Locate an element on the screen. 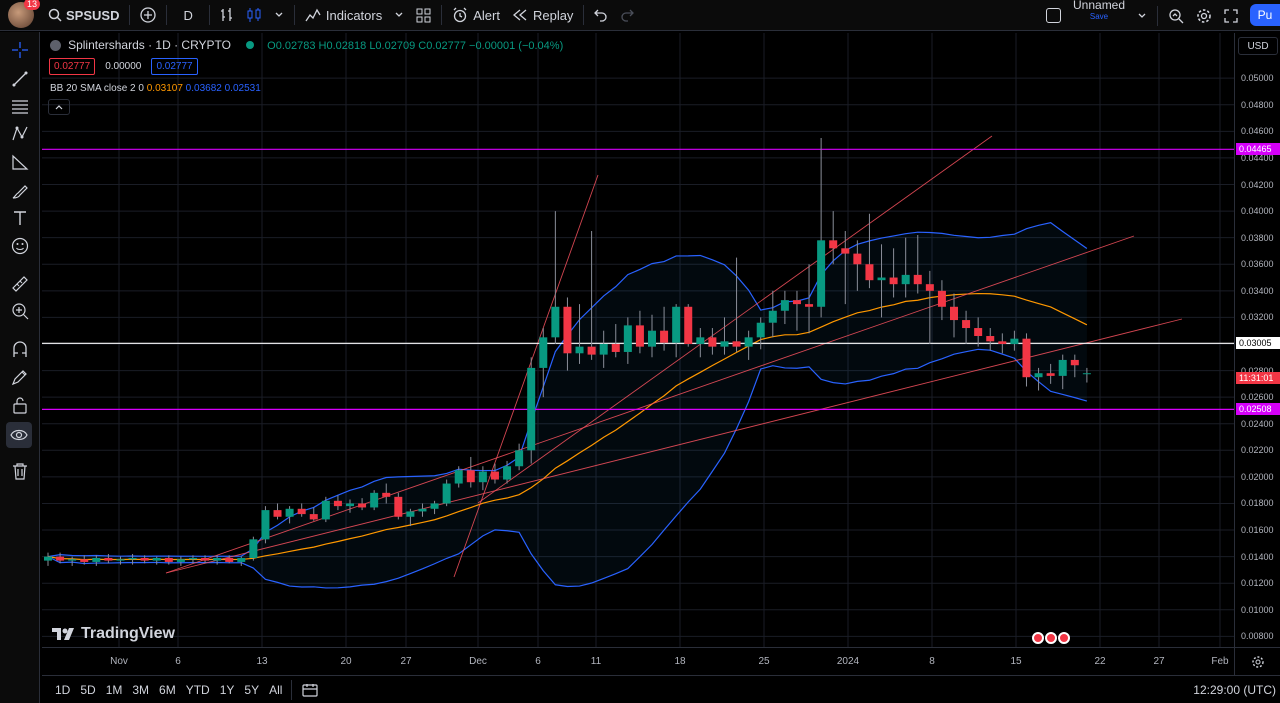 The height and width of the screenshot is (703, 1280). time-tick-label: 25 is located at coordinates (764, 661).